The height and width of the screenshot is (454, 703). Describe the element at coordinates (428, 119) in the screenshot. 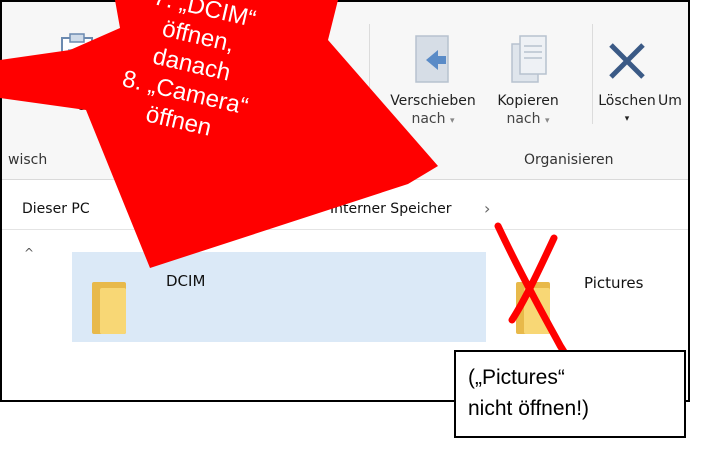

I see `move-to-sublabel: nach` at that location.